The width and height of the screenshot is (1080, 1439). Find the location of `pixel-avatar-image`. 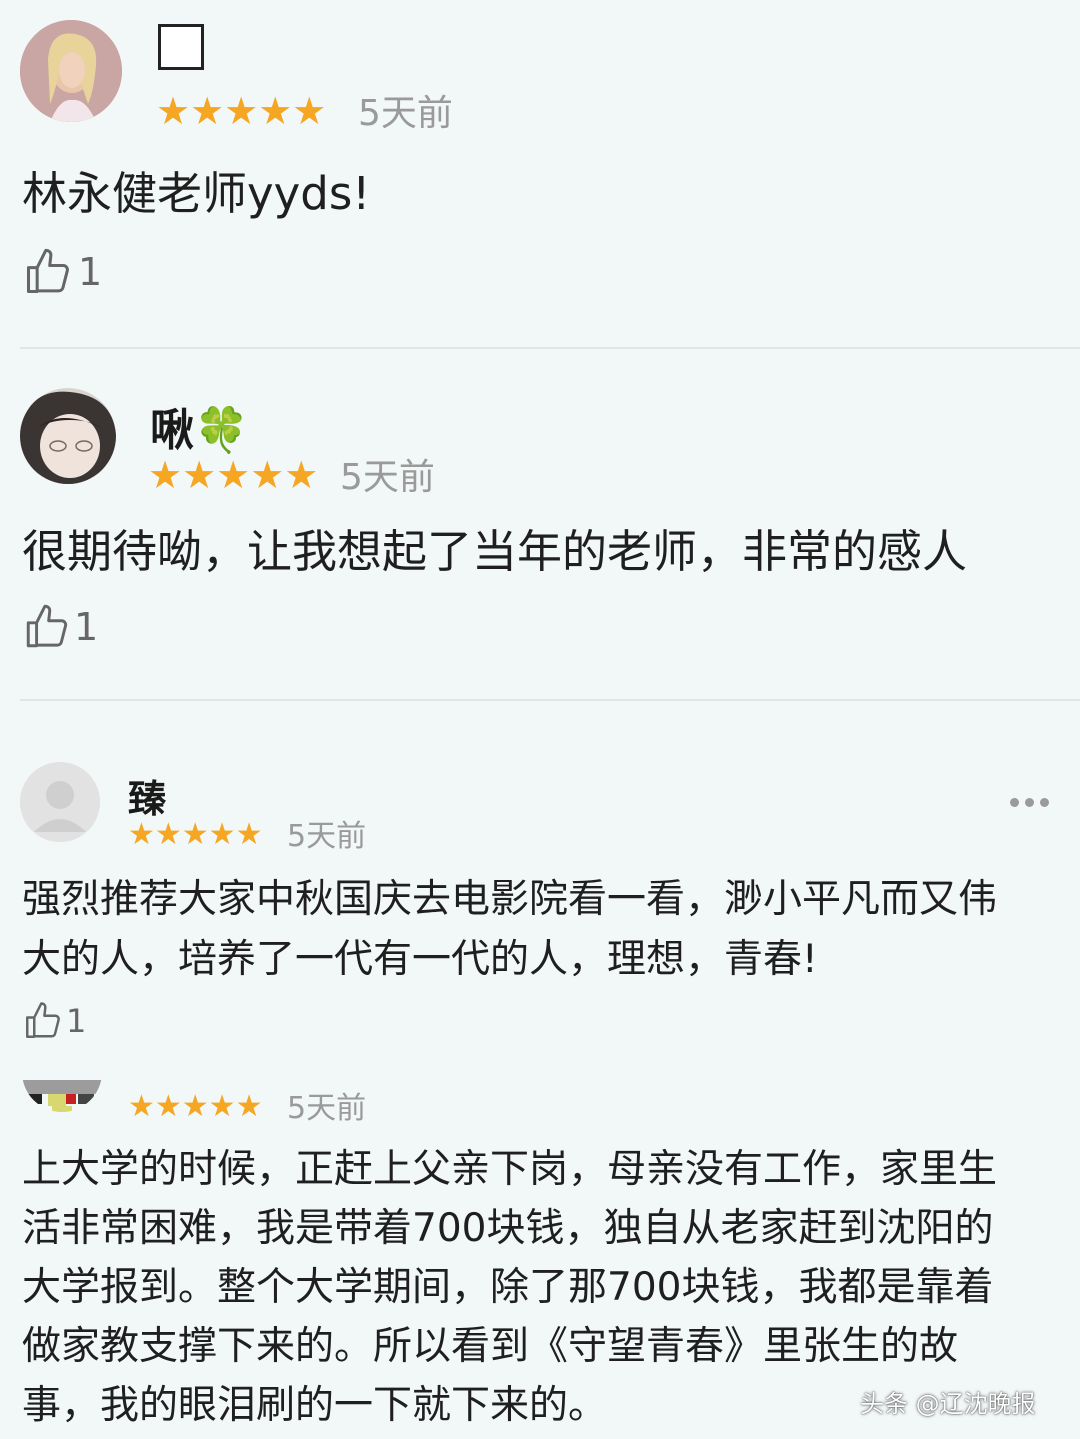

pixel-avatar-image is located at coordinates (62, 1096).